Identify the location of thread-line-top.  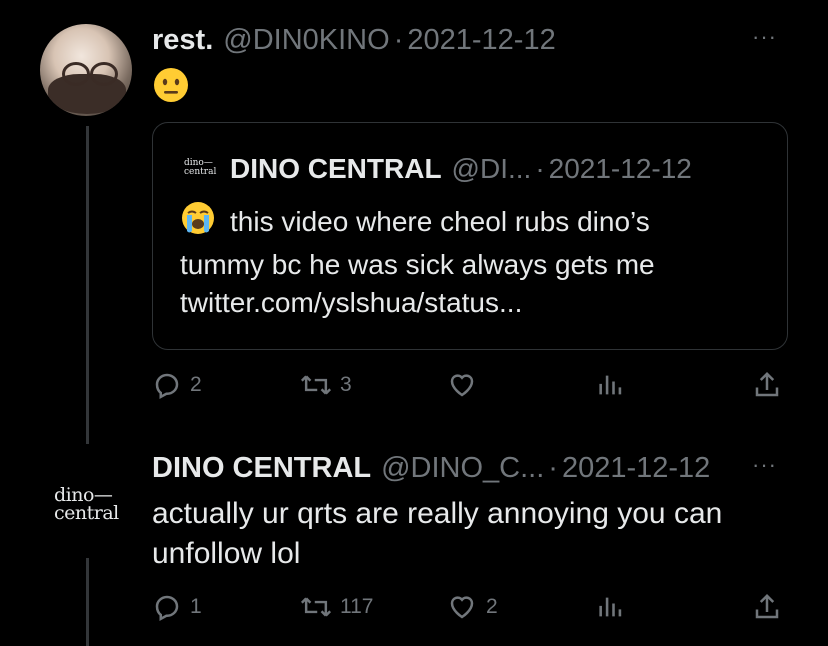
(87, 285).